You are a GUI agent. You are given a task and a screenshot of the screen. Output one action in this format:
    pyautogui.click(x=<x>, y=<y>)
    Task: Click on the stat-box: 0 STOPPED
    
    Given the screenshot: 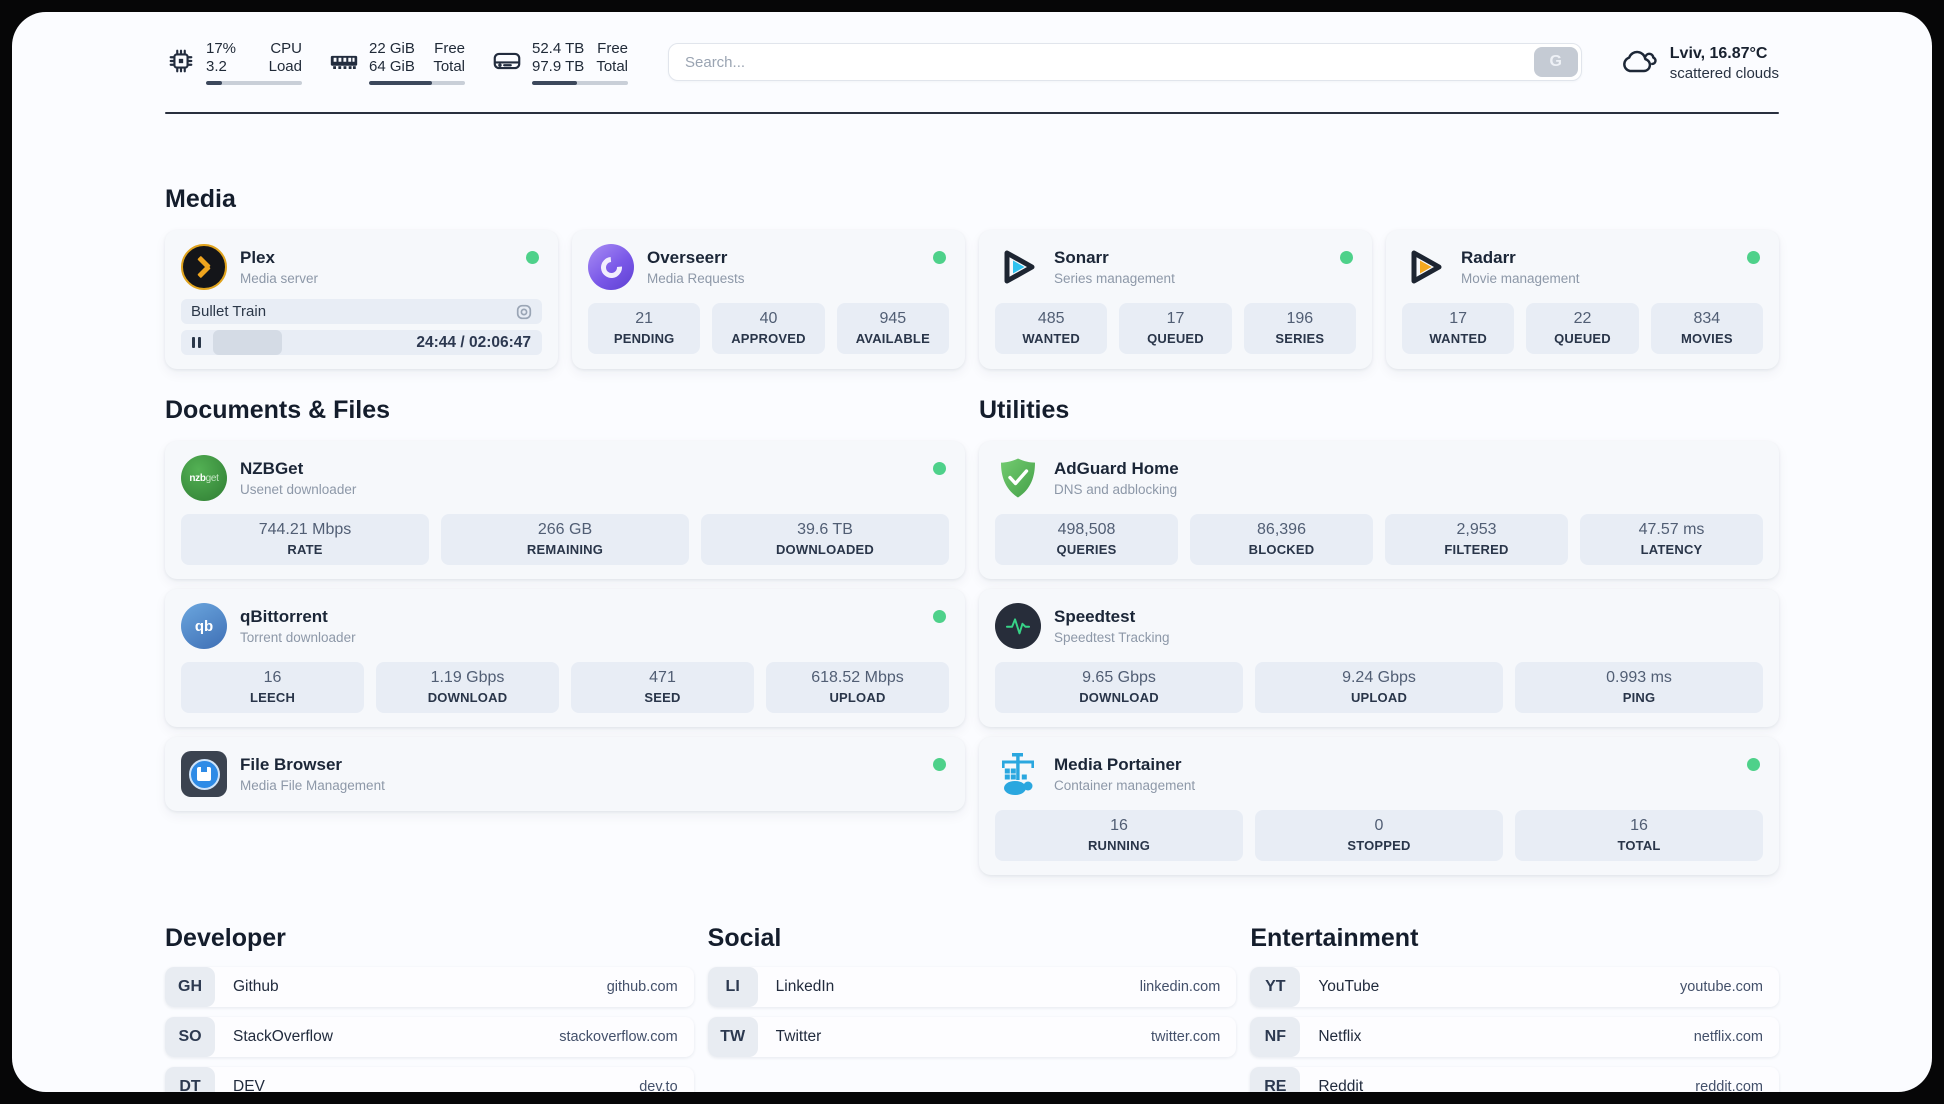 What is the action you would take?
    pyautogui.click(x=1379, y=835)
    